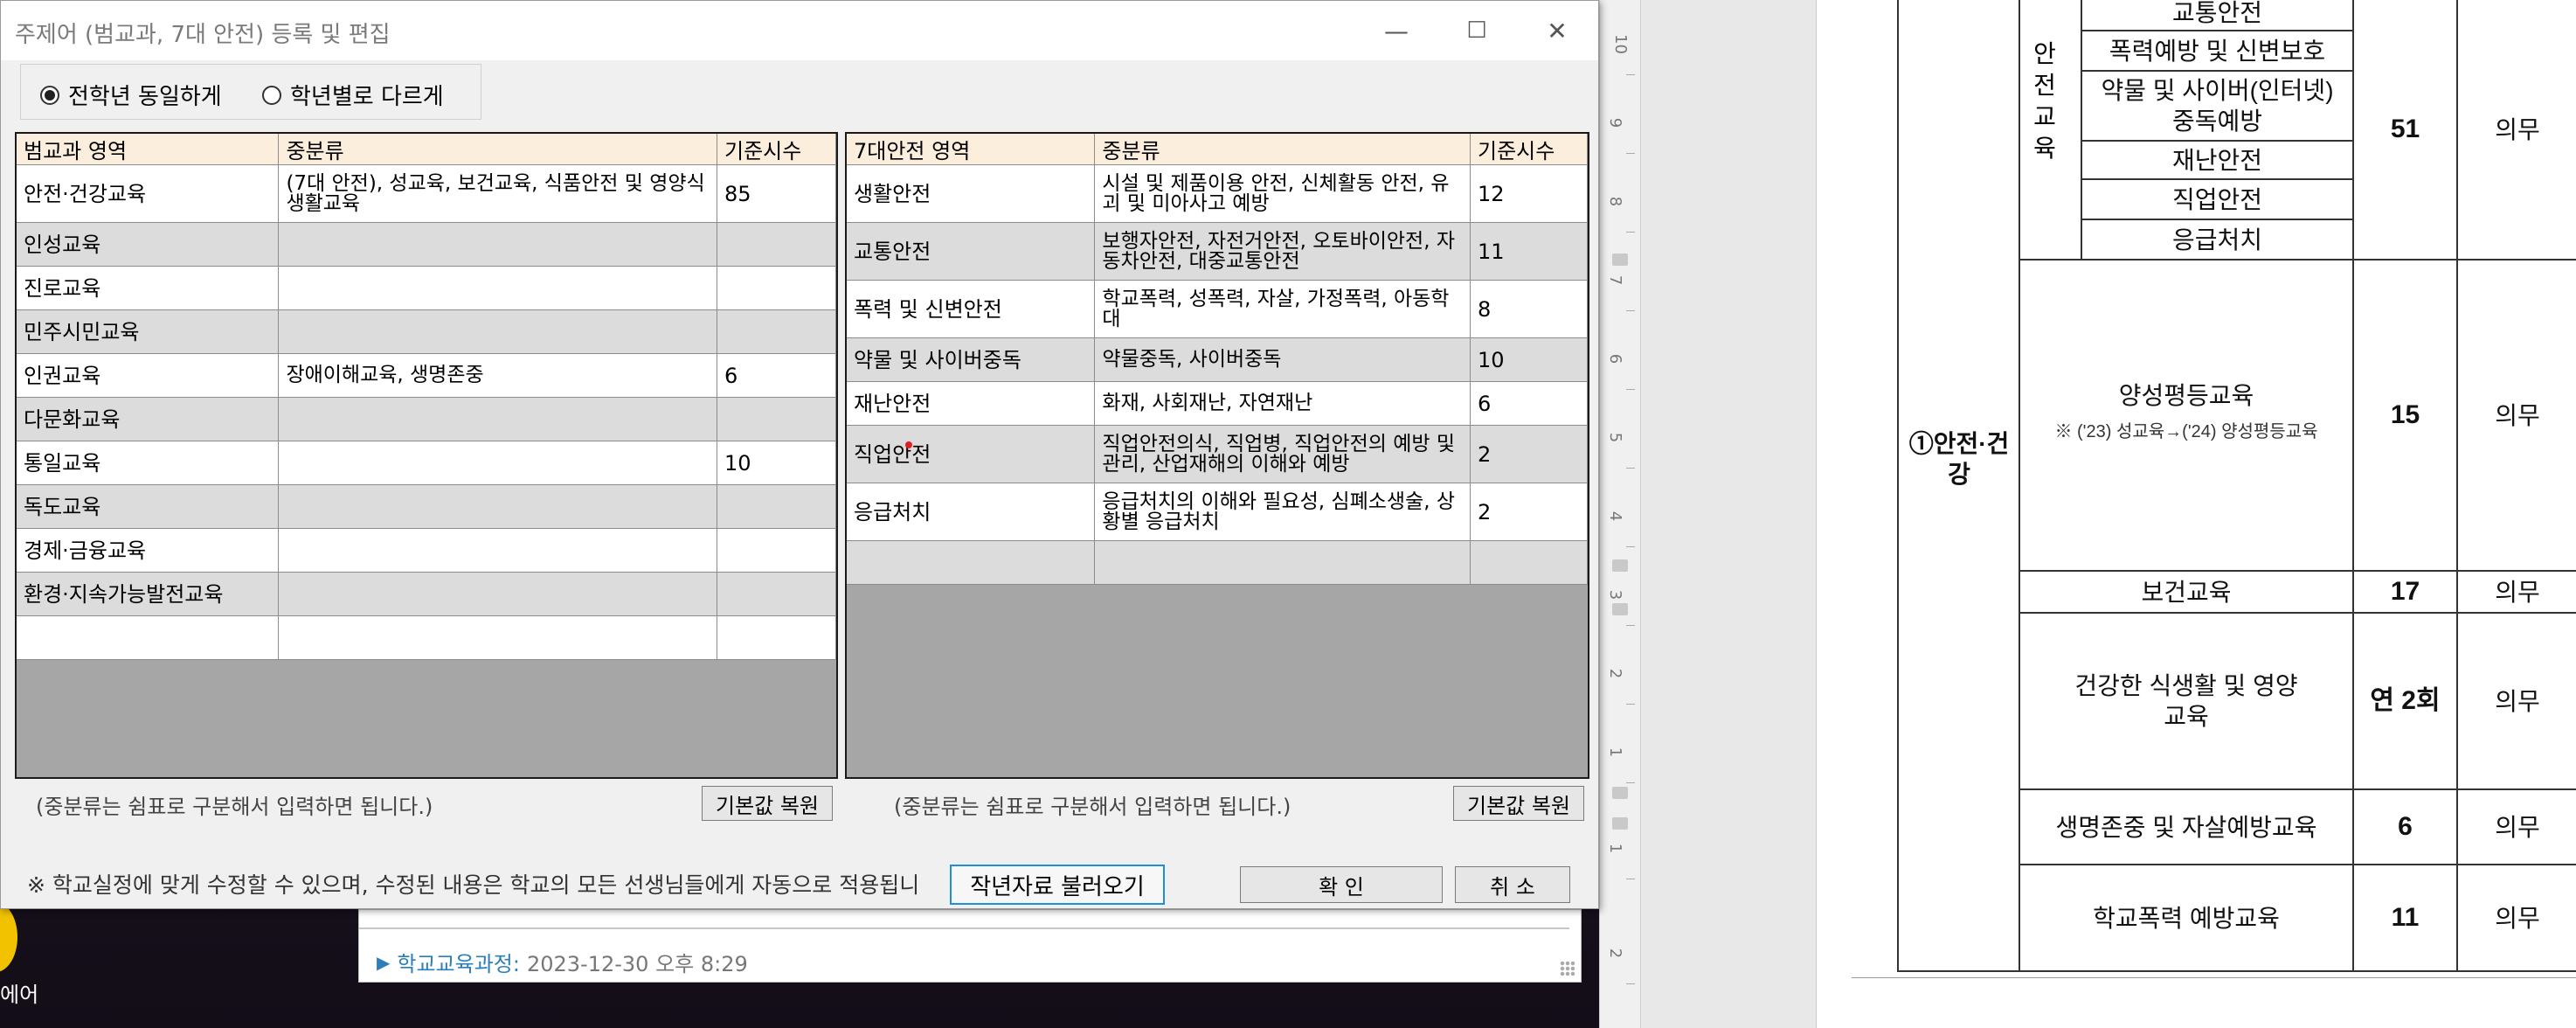 The image size is (2576, 1028). What do you see at coordinates (971, 193) in the screenshot?
I see `area-cell: 생활안전` at bounding box center [971, 193].